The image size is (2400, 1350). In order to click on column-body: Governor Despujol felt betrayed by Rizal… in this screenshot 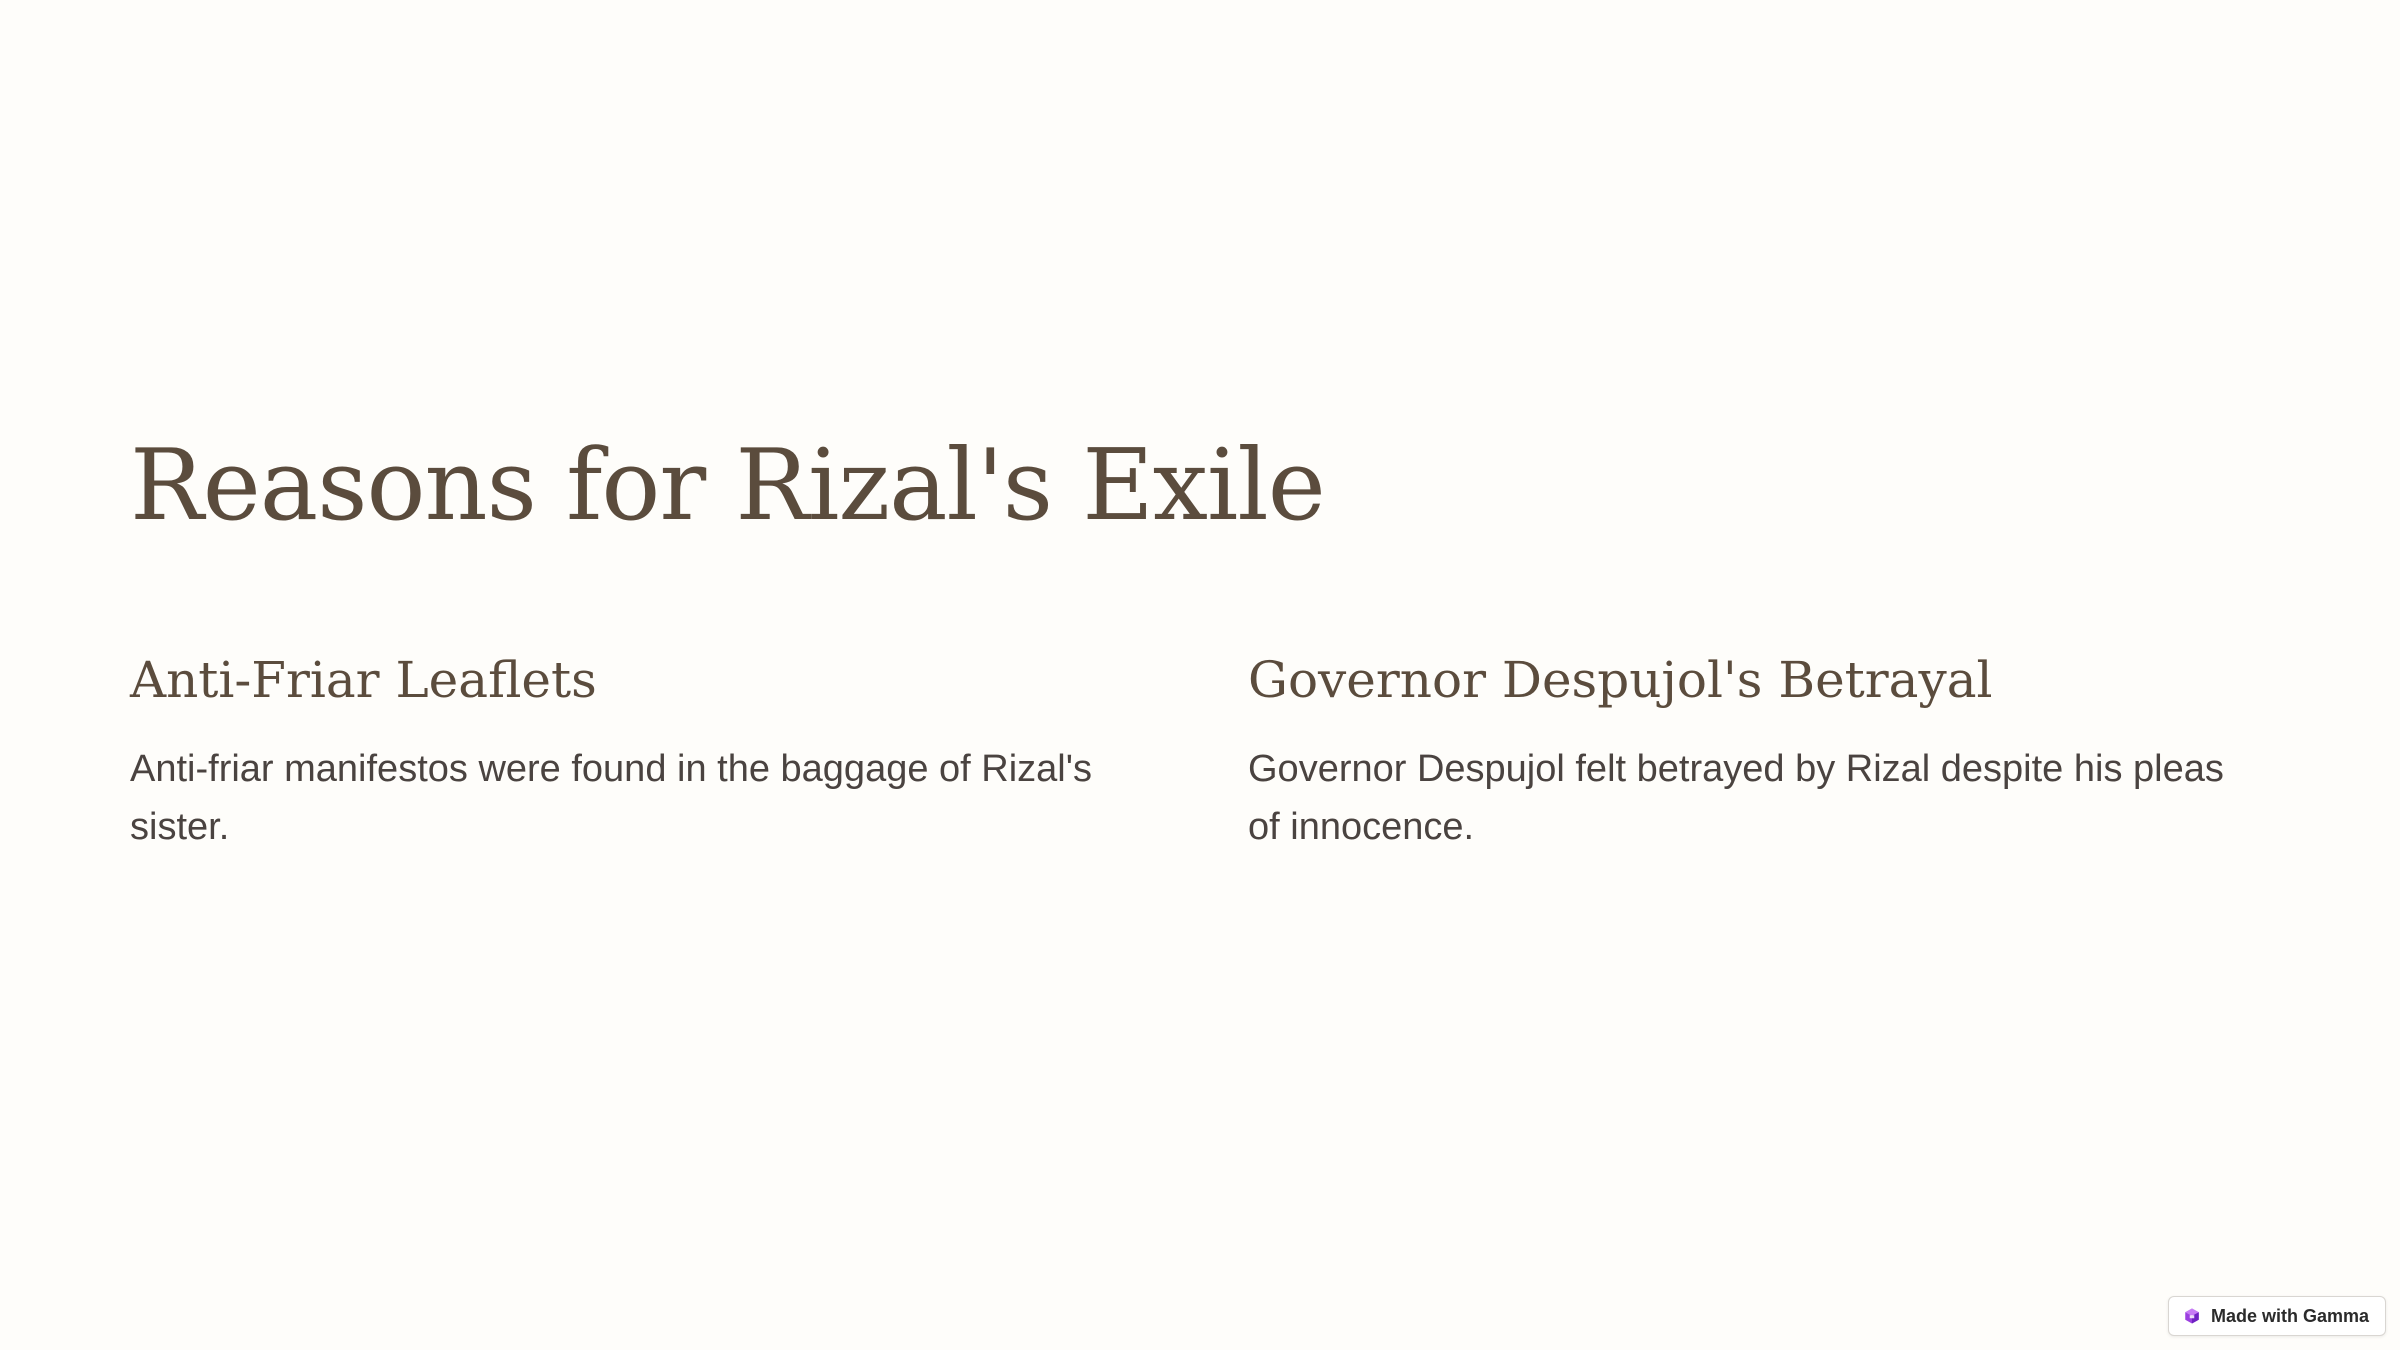, I will do `click(1736, 798)`.